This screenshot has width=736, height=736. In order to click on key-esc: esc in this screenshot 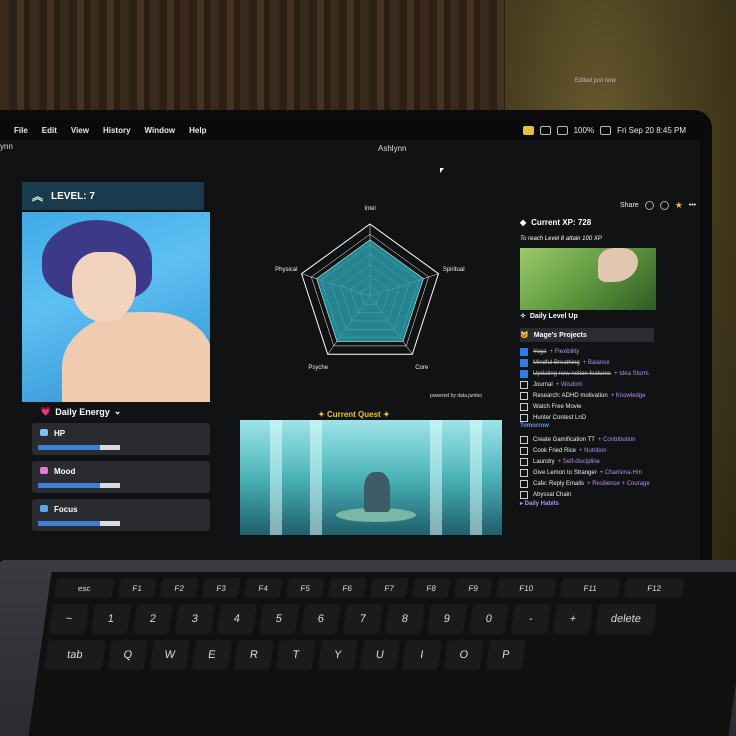, I will do `click(84, 588)`.